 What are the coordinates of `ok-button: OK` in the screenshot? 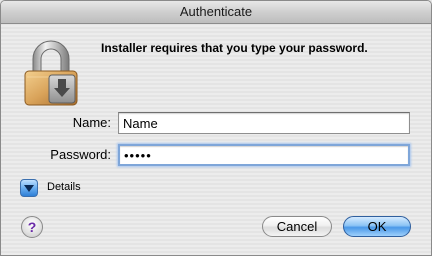 It's located at (377, 226).